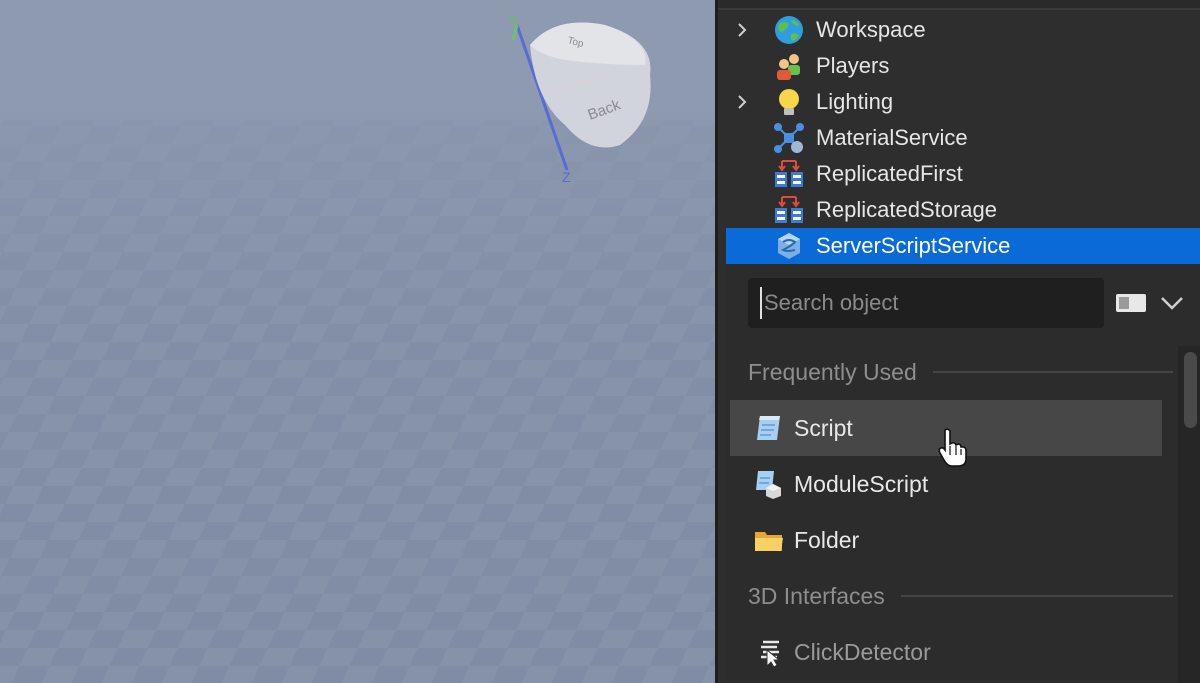 The image size is (1200, 683). Describe the element at coordinates (827, 539) in the screenshot. I see `insert-item-label: Folder` at that location.